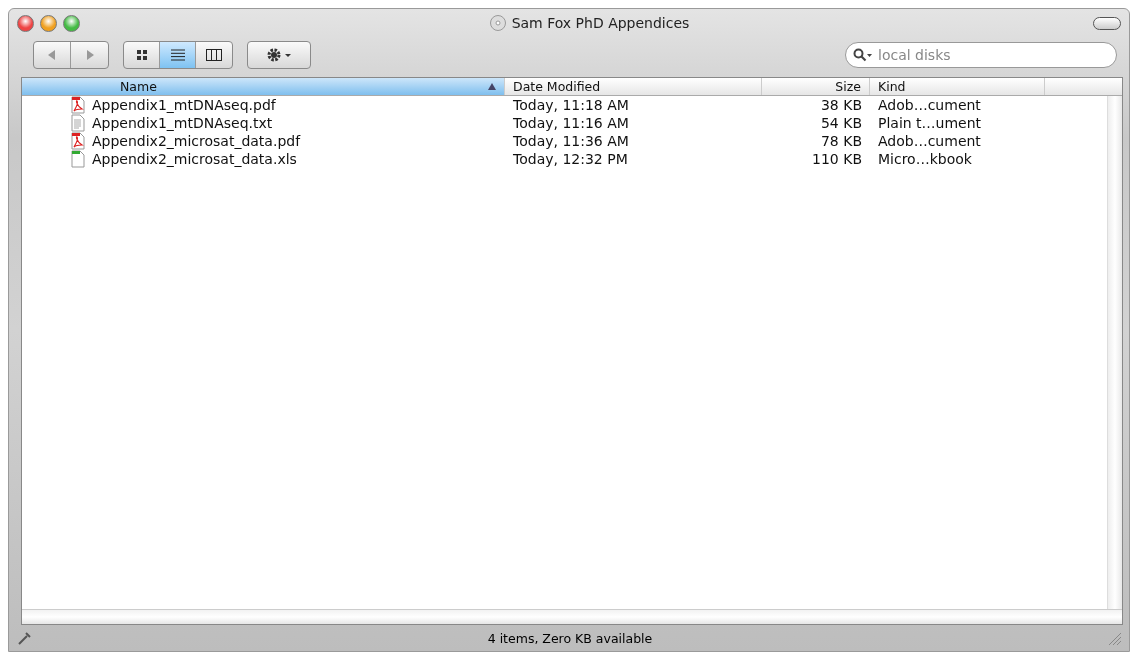  I want to click on text-file-icon, so click(78, 123).